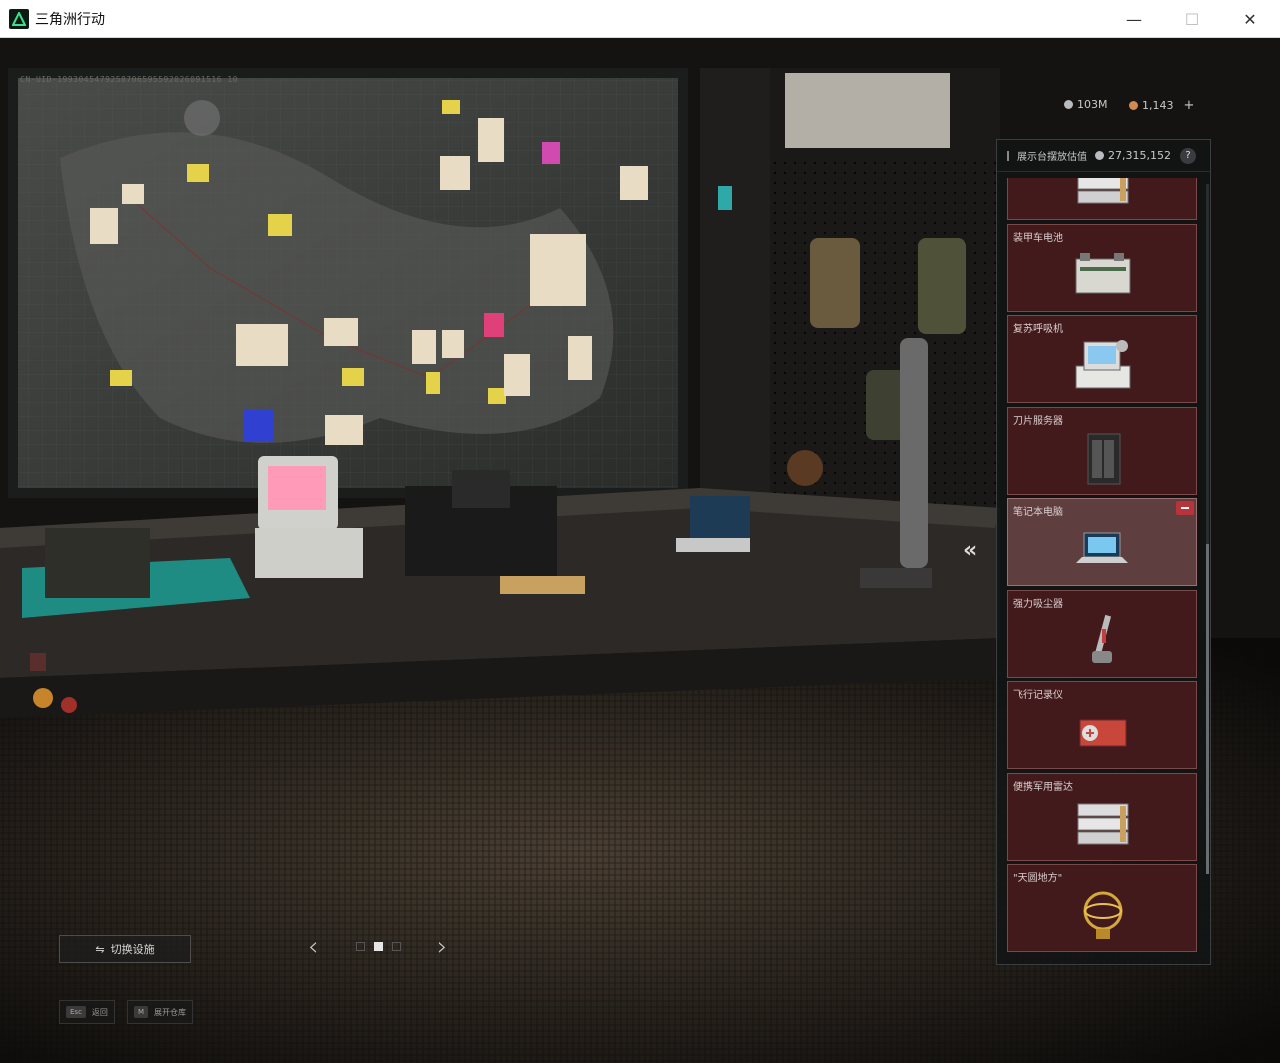 The width and height of the screenshot is (1280, 1063). I want to click on gold-currency: 1,143 +, so click(1161, 105).